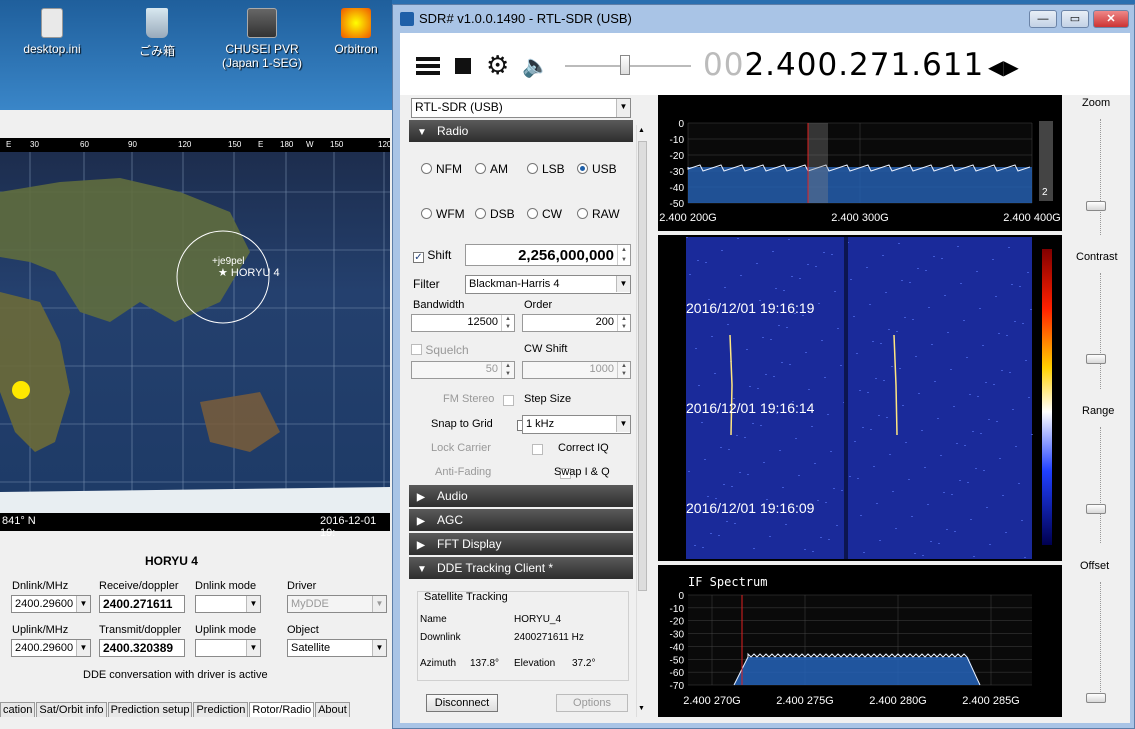  I want to click on mode-lsb: LSB, so click(546, 169).